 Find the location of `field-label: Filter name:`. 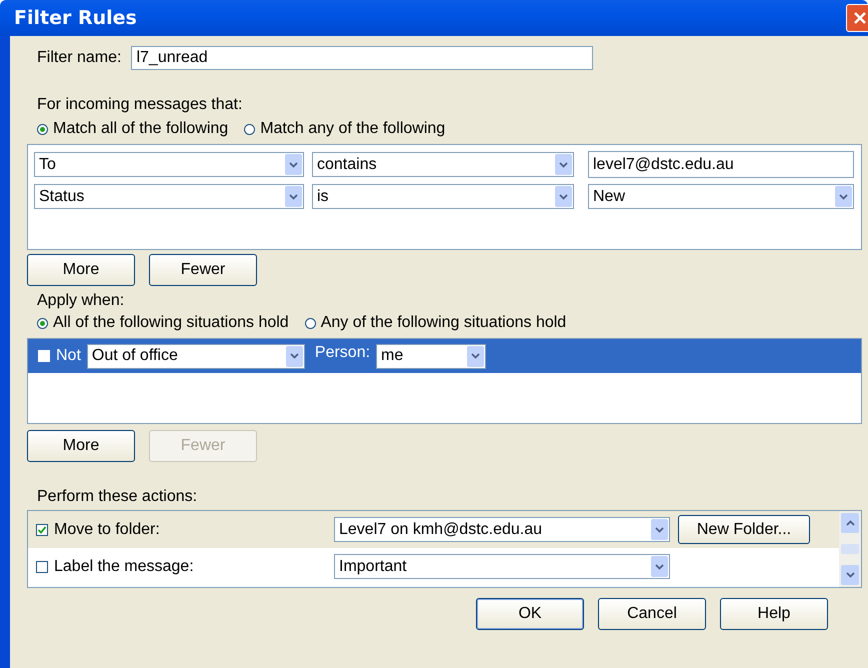

field-label: Filter name: is located at coordinates (79, 58).